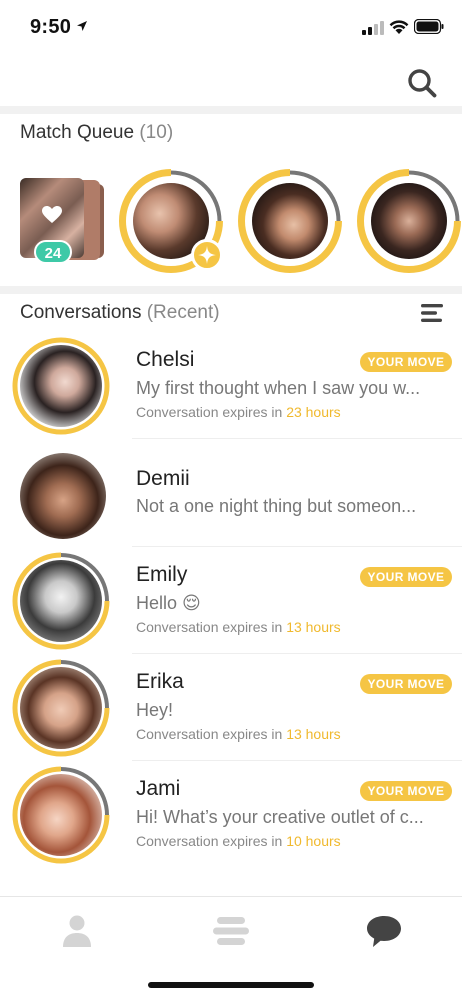 The width and height of the screenshot is (462, 1000). What do you see at coordinates (231, 25) in the screenshot?
I see `status-bar: 9:50` at bounding box center [231, 25].